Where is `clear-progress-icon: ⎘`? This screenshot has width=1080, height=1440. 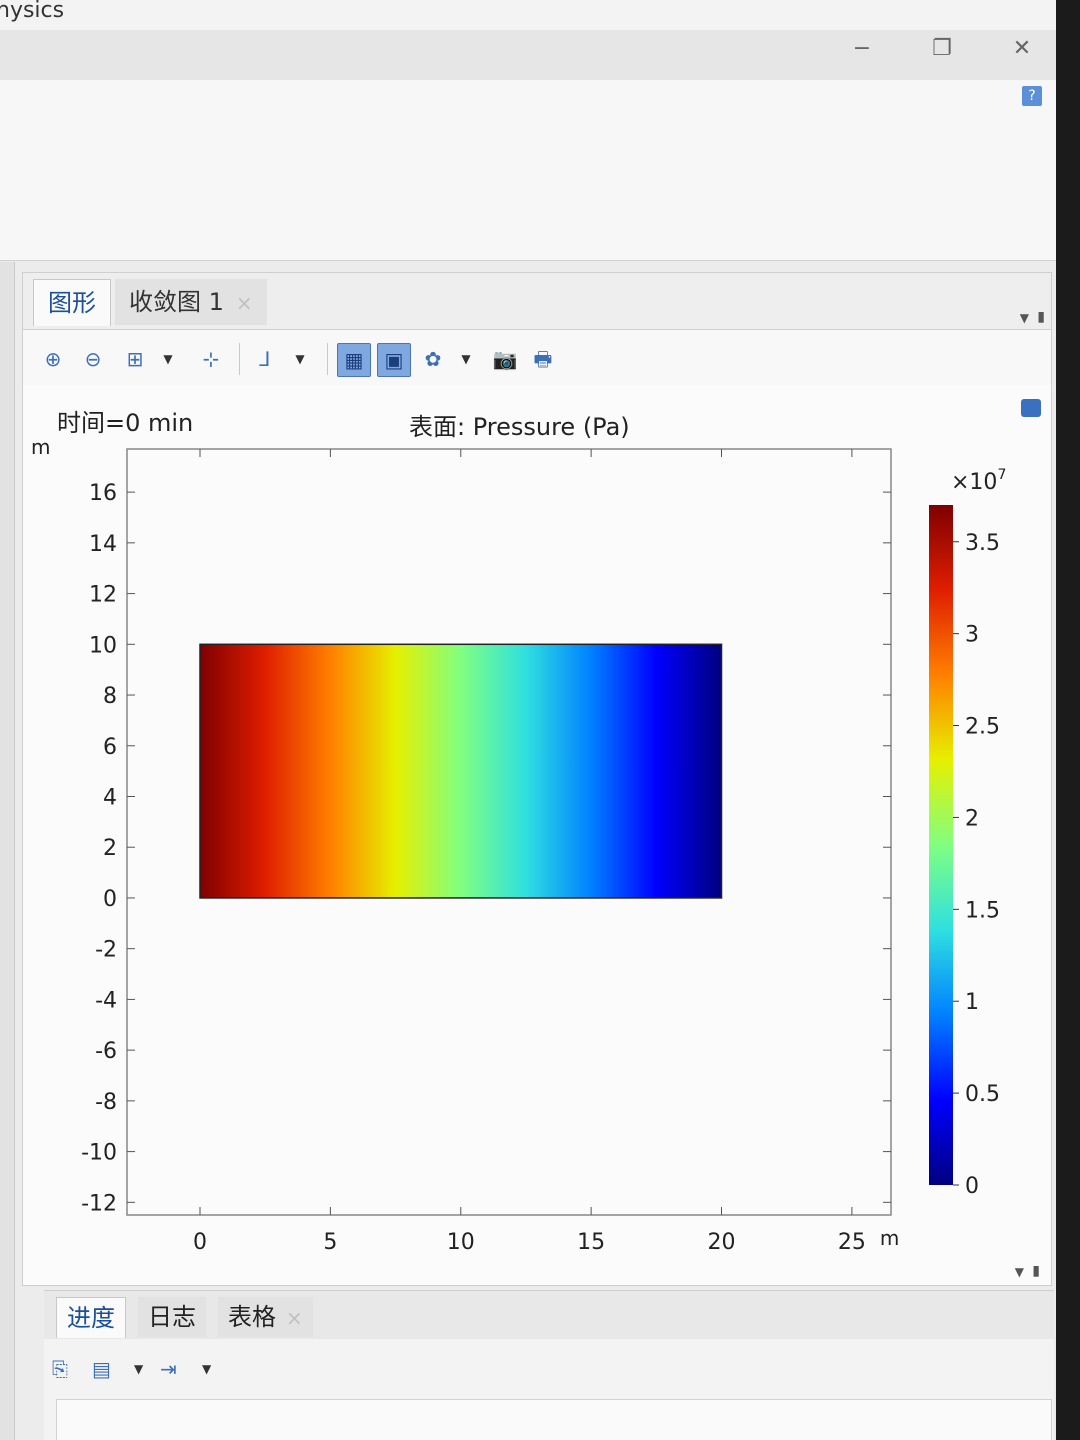 clear-progress-icon: ⎘ is located at coordinates (60, 1369).